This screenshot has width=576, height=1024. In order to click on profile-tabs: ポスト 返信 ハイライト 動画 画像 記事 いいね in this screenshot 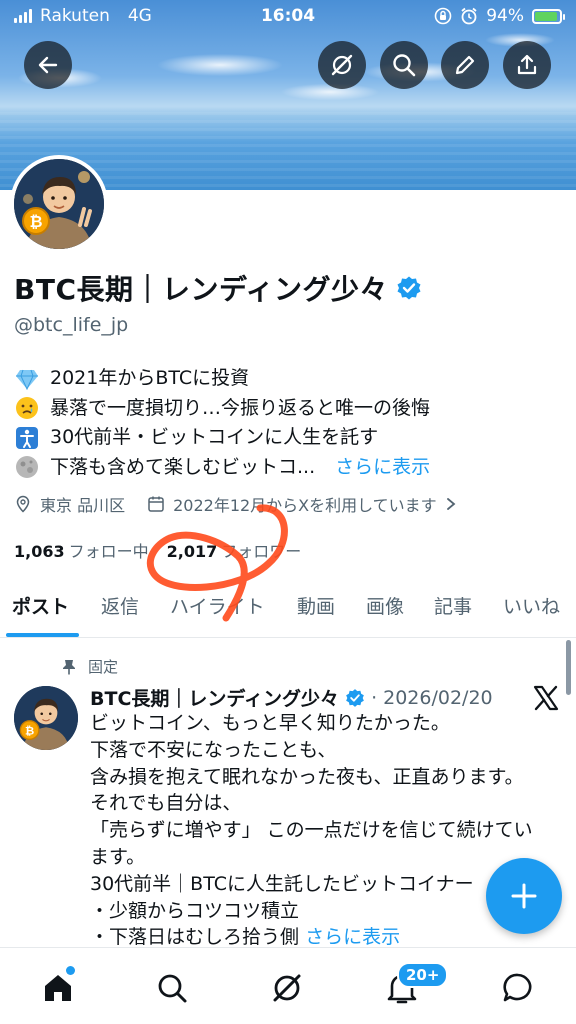, I will do `click(288, 609)`.